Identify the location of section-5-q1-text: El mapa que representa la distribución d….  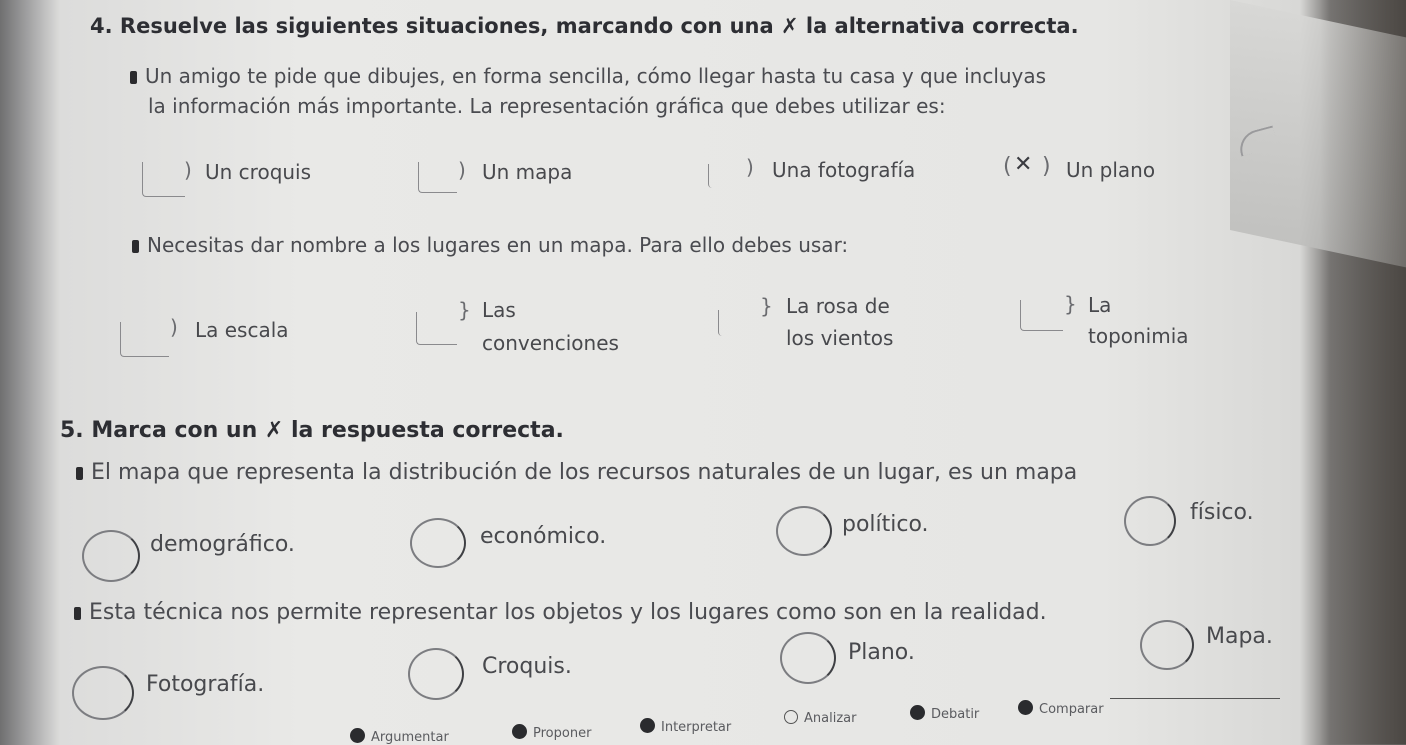
(576, 472).